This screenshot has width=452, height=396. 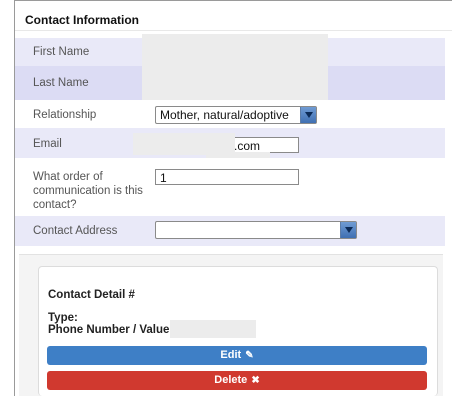 What do you see at coordinates (227, 177) in the screenshot?
I see `order-input: 1` at bounding box center [227, 177].